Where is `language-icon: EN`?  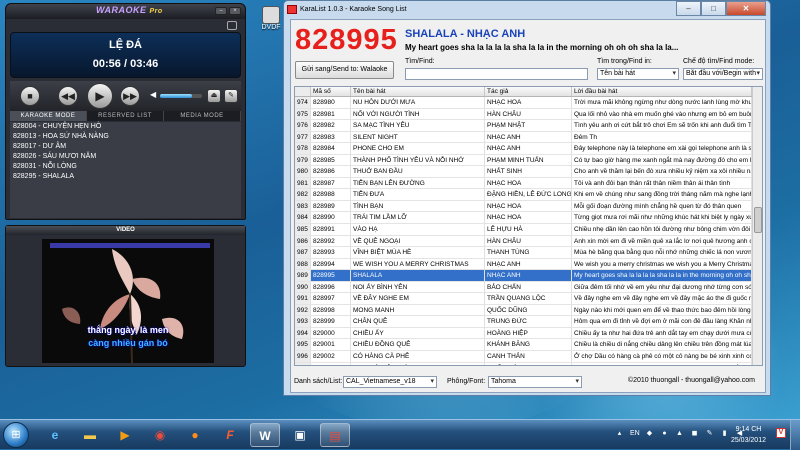
language-icon: EN is located at coordinates (635, 433).